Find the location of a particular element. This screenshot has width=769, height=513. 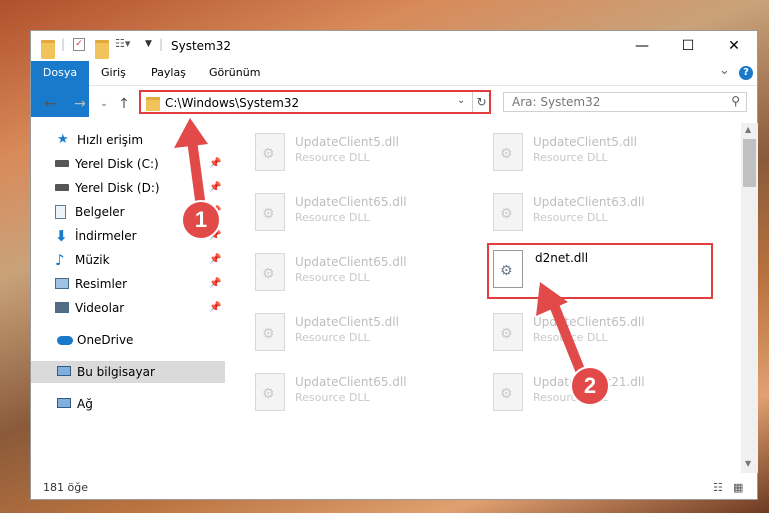

step-1-badge: 1 is located at coordinates (201, 220).